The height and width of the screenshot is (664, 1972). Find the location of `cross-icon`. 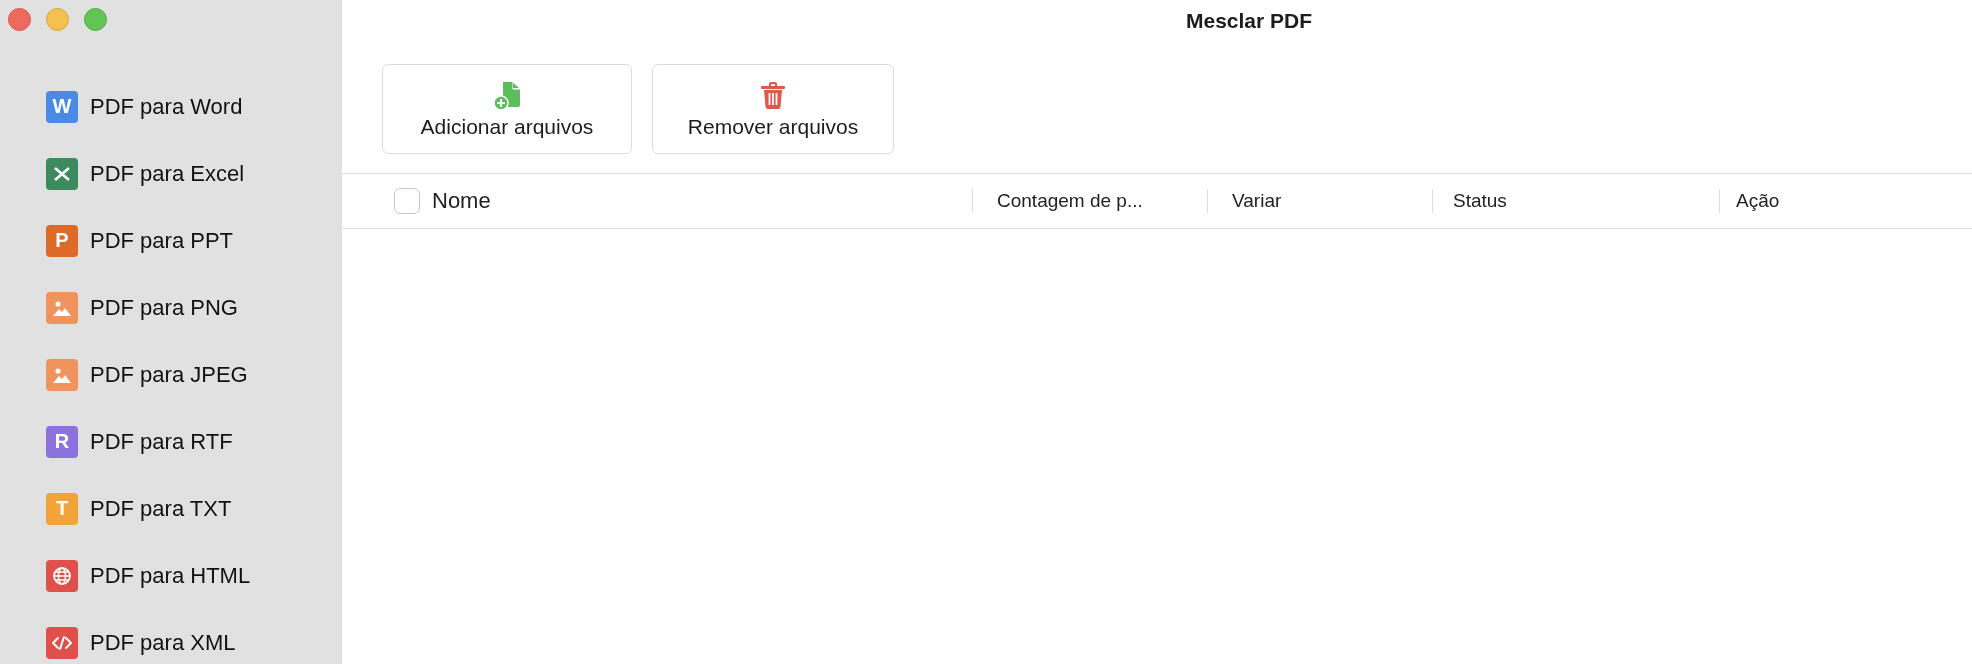

cross-icon is located at coordinates (62, 173).